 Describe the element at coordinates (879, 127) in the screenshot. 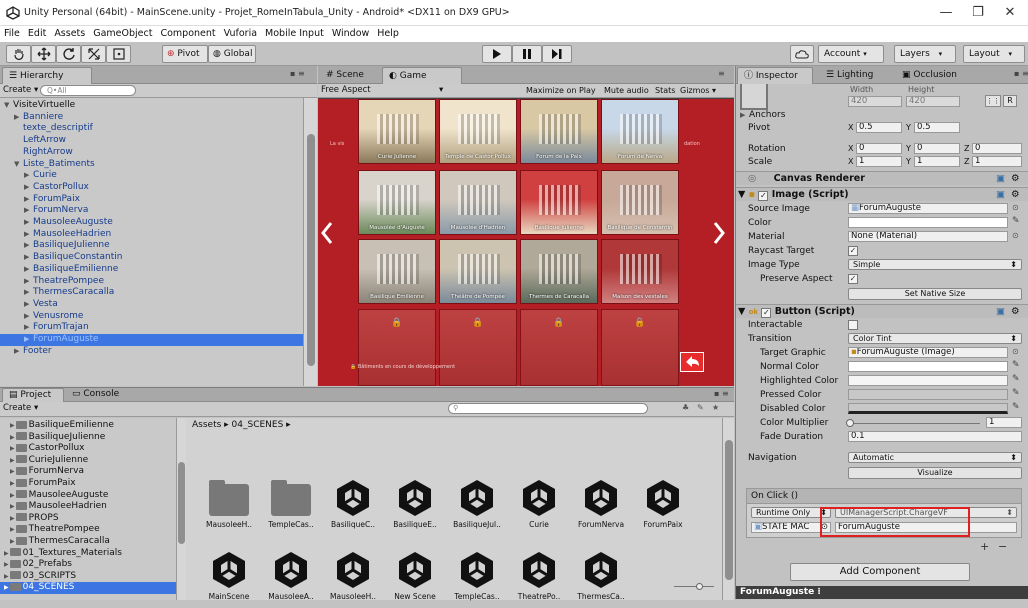

I see `pivot-x-field: 0.5` at that location.